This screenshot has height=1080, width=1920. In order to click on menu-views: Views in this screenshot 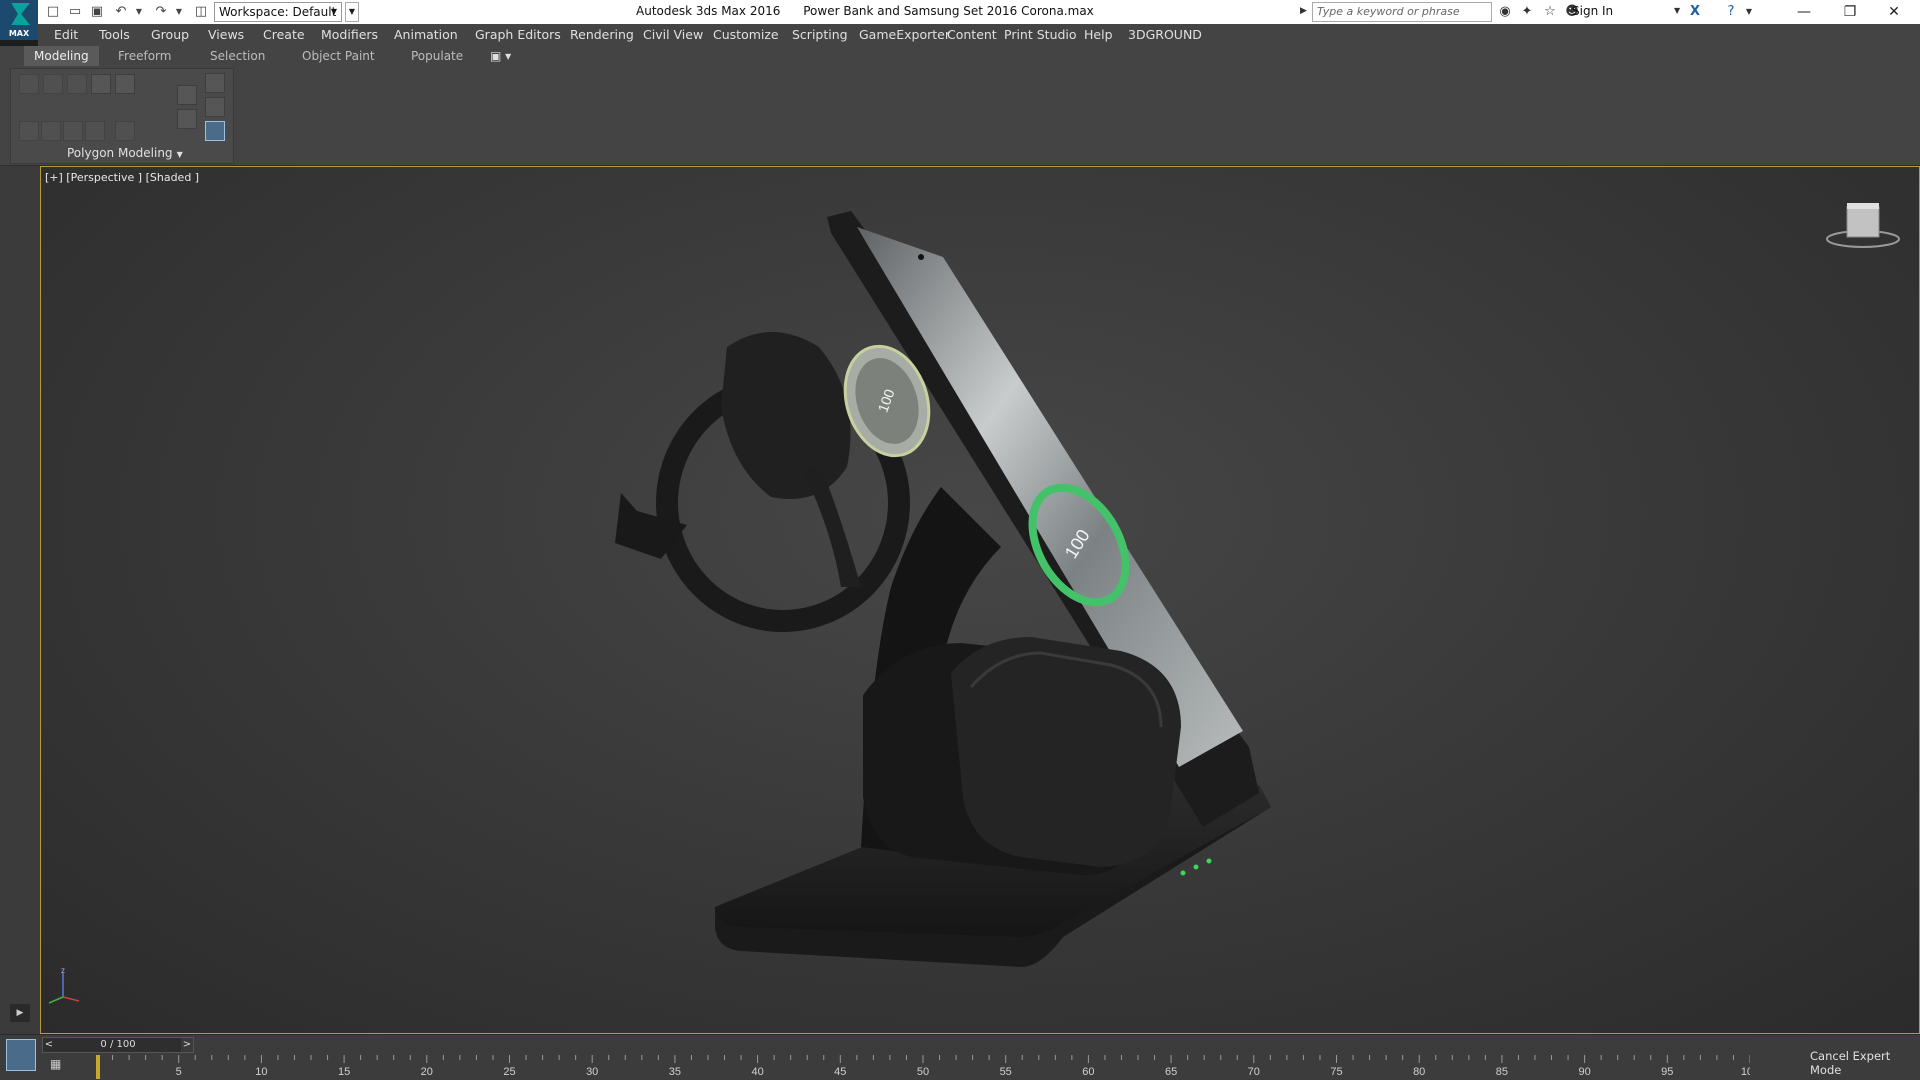, I will do `click(226, 34)`.